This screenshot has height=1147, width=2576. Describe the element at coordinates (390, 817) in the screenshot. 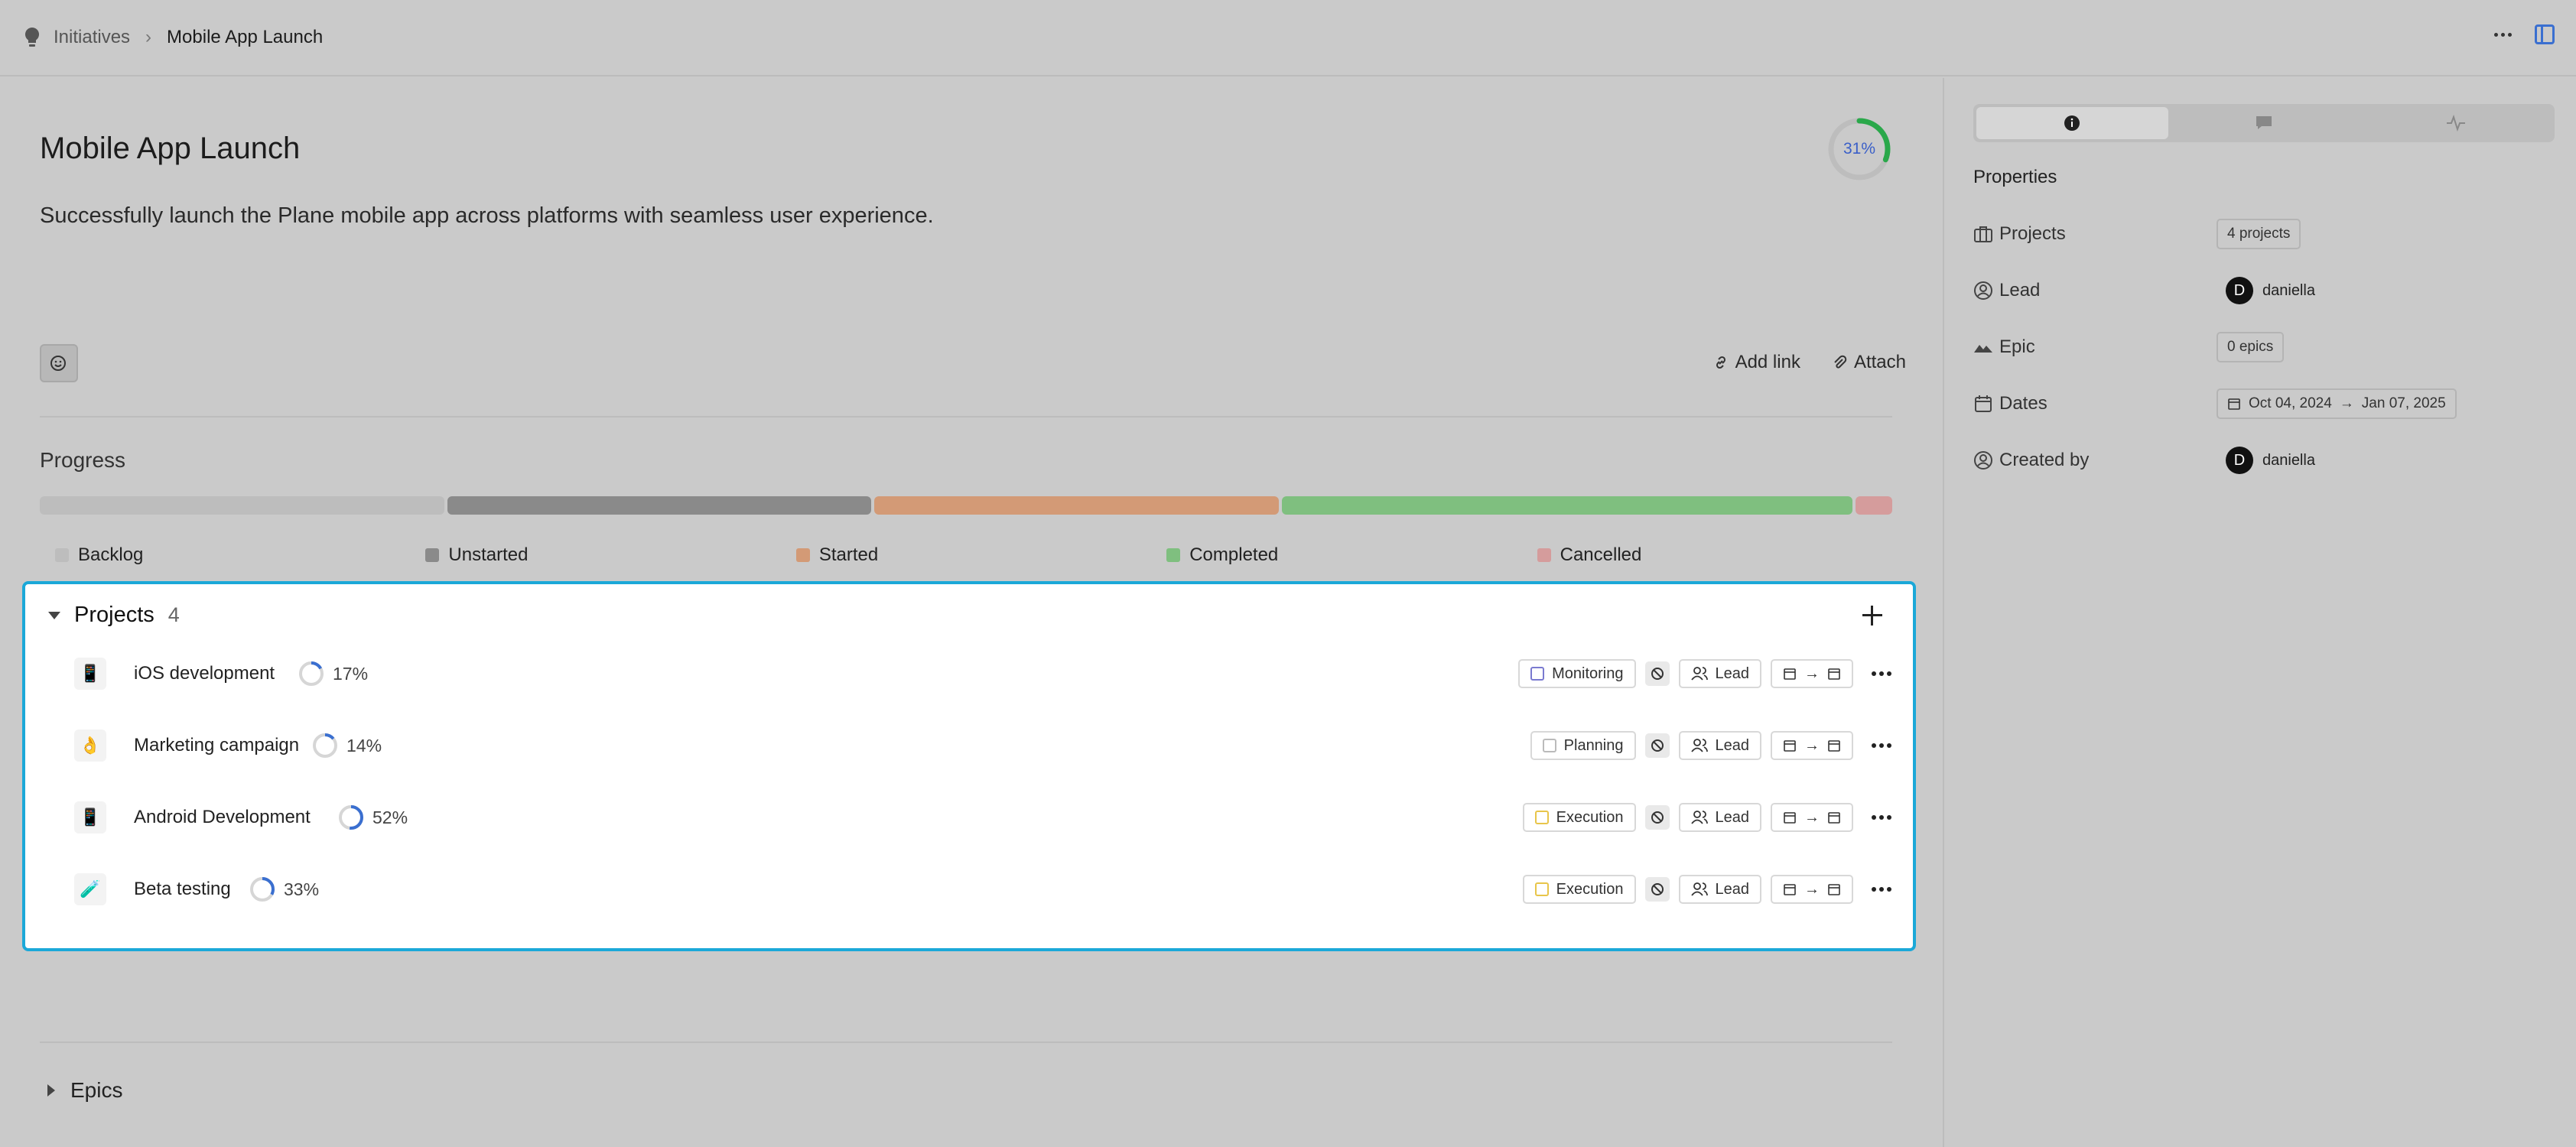

I see `progress-percentage: 52%` at that location.